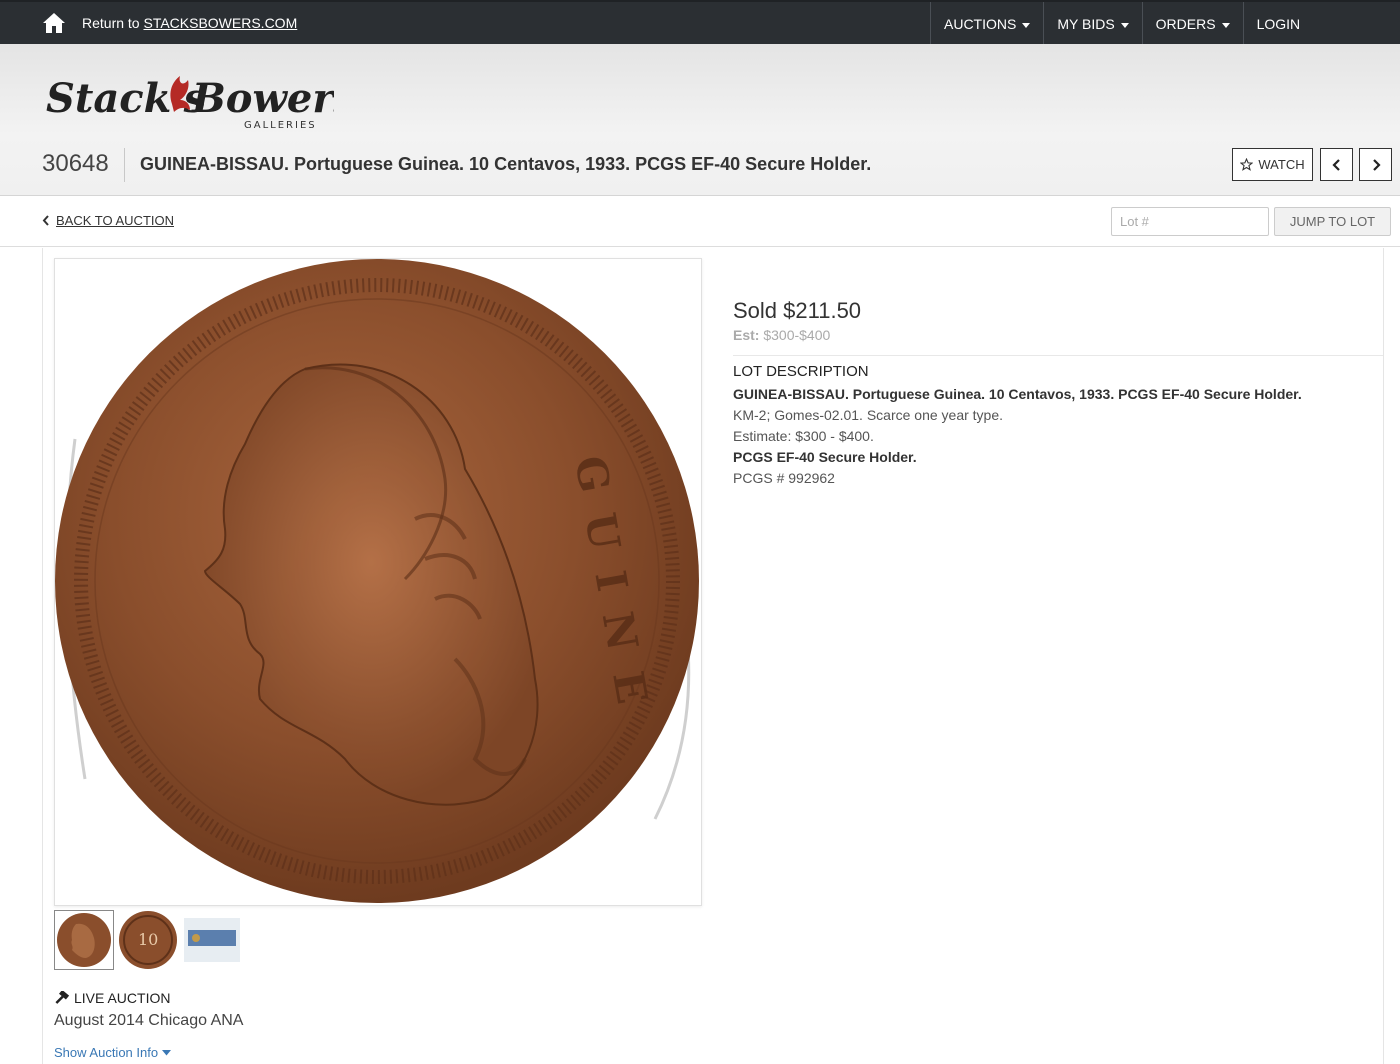  I want to click on description-line: Estimate: $300 - $400., so click(803, 436).